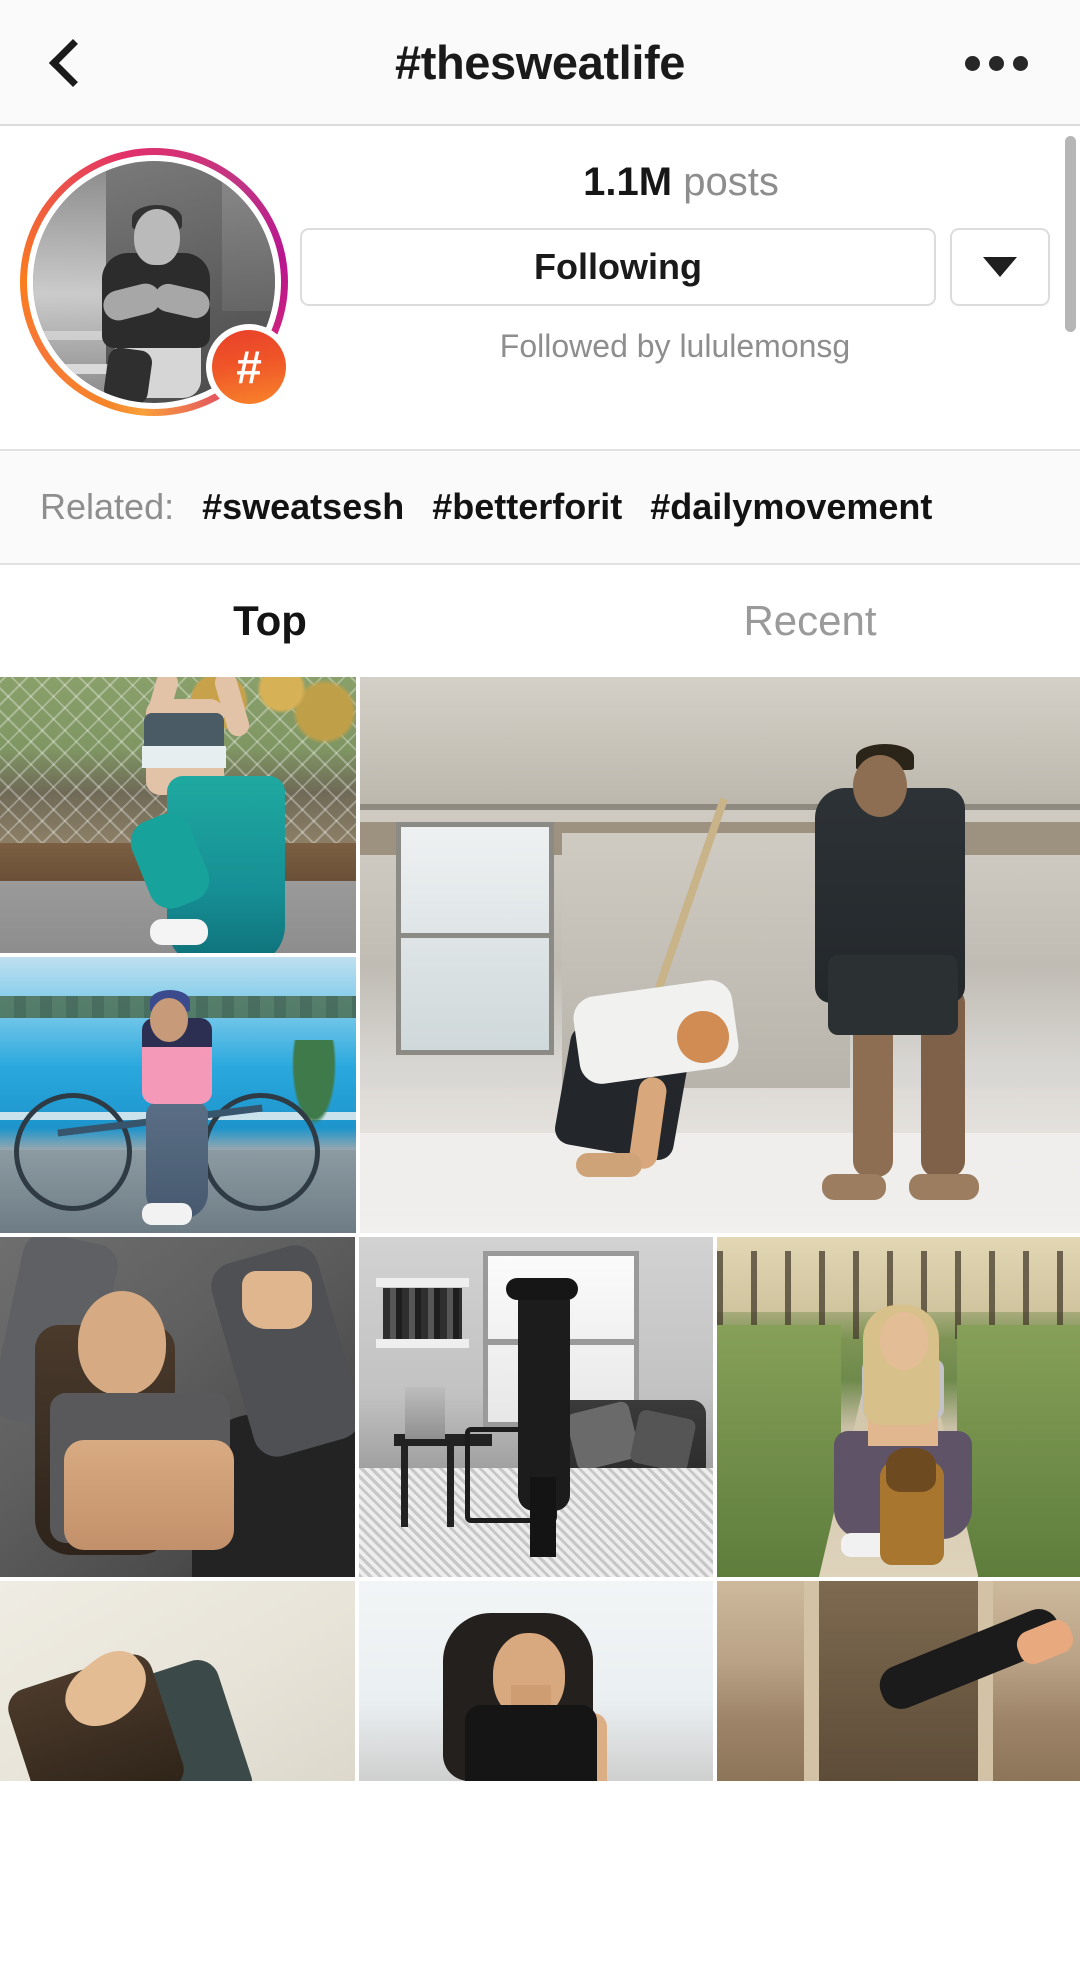 This screenshot has height=1984, width=1080. What do you see at coordinates (618, 267) in the screenshot?
I see `following-button: Following` at bounding box center [618, 267].